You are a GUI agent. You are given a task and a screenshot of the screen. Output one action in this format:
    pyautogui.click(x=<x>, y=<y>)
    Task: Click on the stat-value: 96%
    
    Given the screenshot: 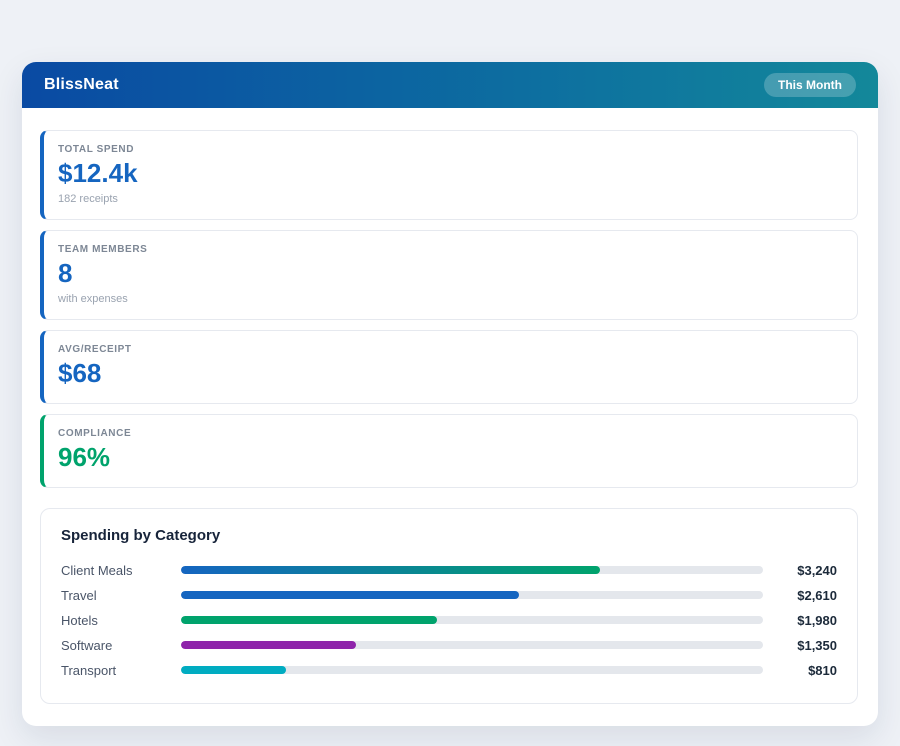 What is the action you would take?
    pyautogui.click(x=84, y=456)
    